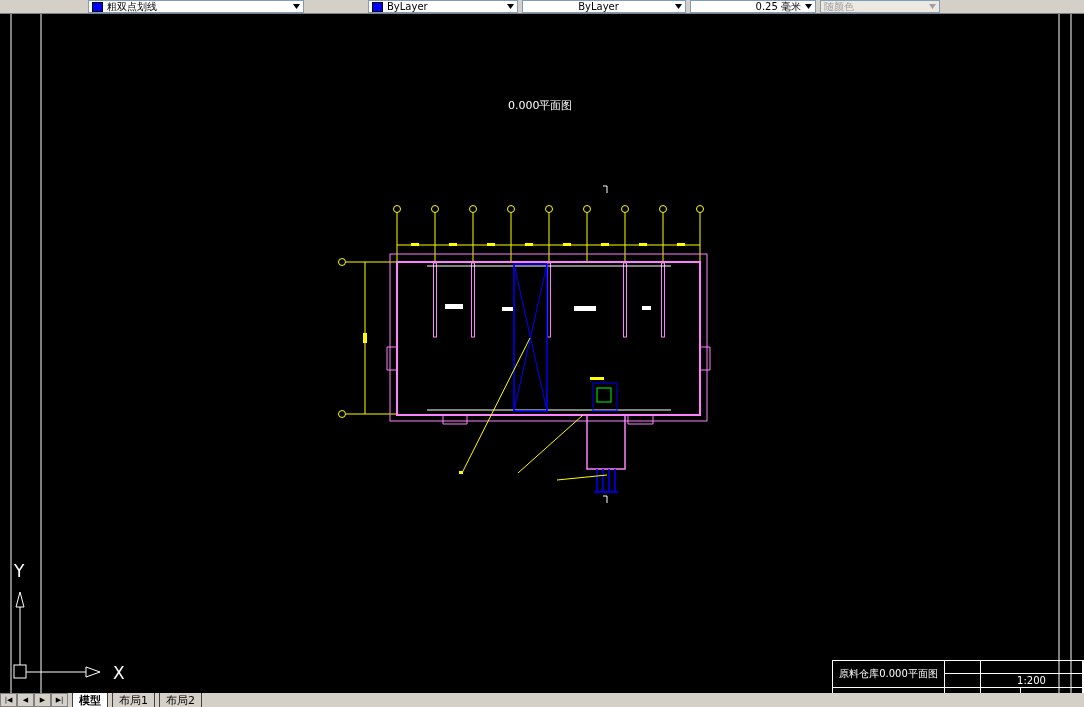 Image resolution: width=1084 pixels, height=707 pixels. I want to click on color-dropdown: ByLayer, so click(443, 6).